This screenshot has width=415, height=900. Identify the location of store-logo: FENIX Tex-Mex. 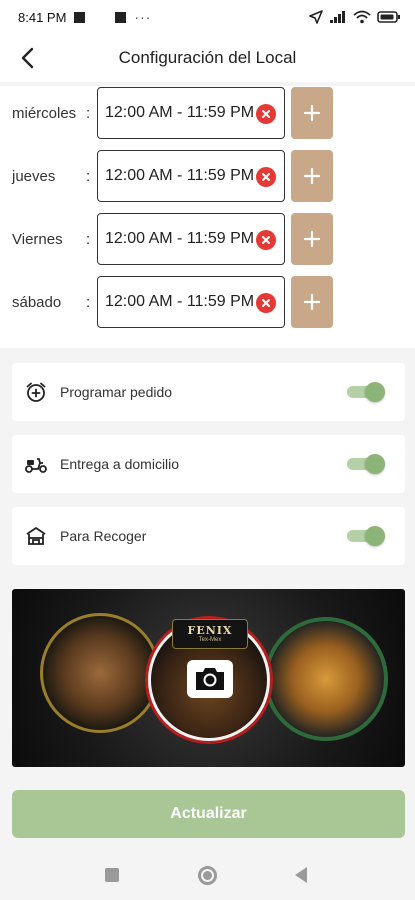
(210, 634).